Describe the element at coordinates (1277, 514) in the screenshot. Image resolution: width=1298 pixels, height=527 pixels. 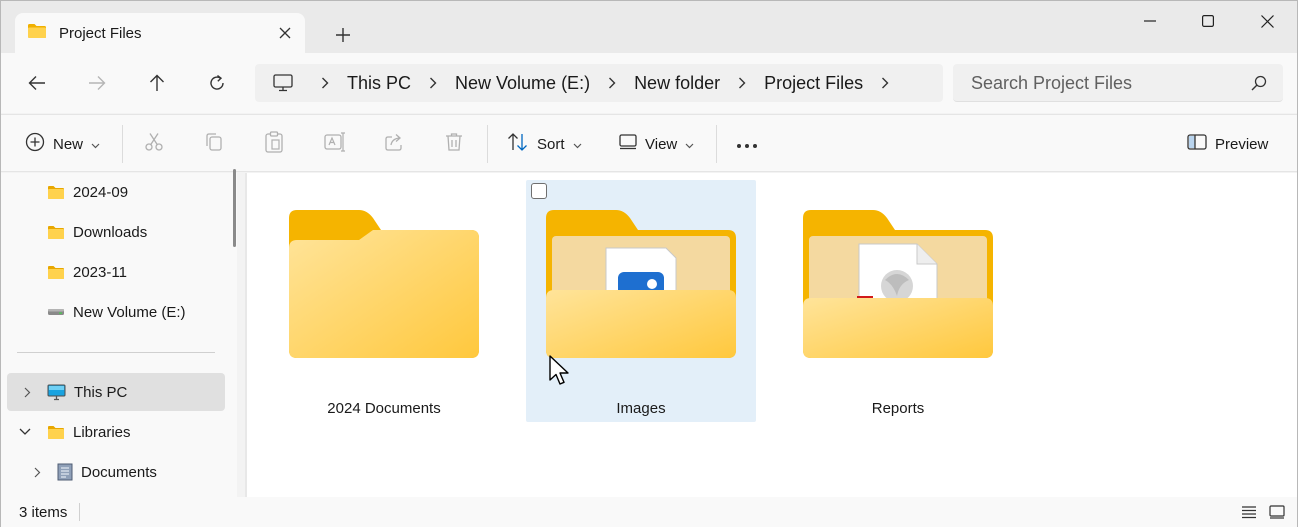
I see `large-icons-view-icon` at that location.